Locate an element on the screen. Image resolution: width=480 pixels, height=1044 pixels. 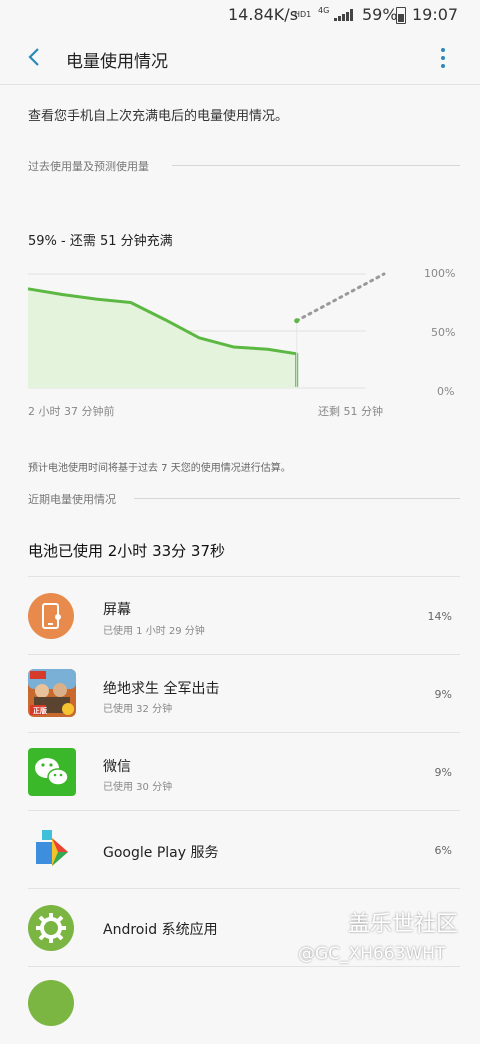
pubg-icon-badge: 正版 is located at coordinates (40, 711).